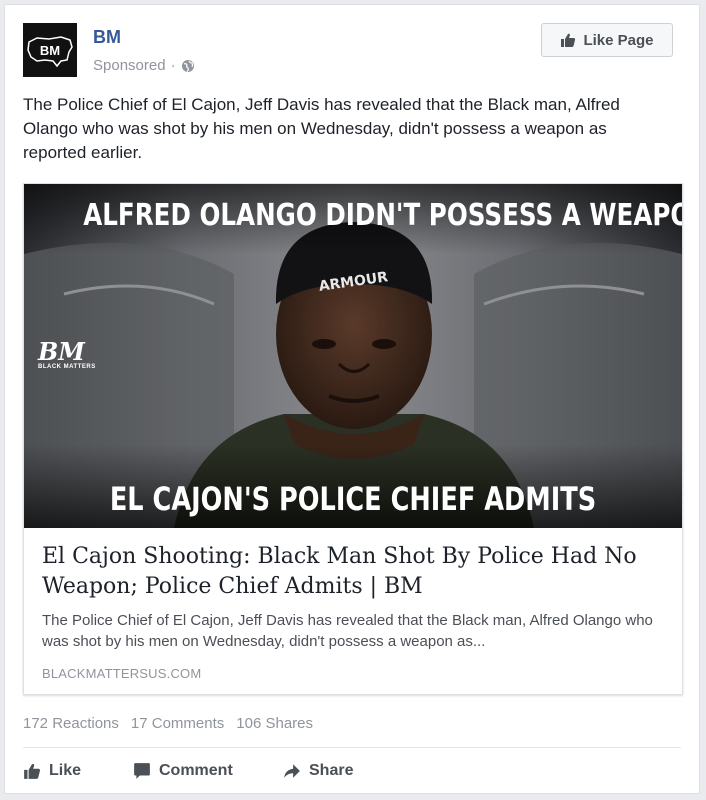 The width and height of the screenshot is (706, 800). Describe the element at coordinates (352, 747) in the screenshot. I see `actions-divider` at that location.